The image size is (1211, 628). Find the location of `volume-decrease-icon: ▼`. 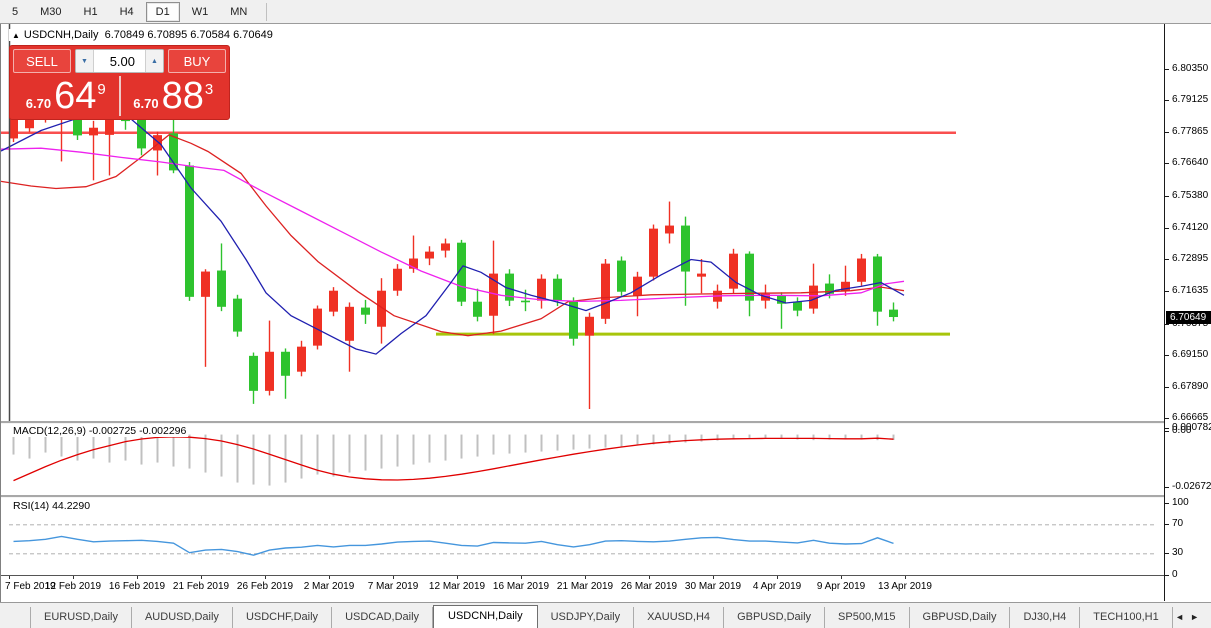

volume-decrease-icon: ▼ is located at coordinates (85, 61).